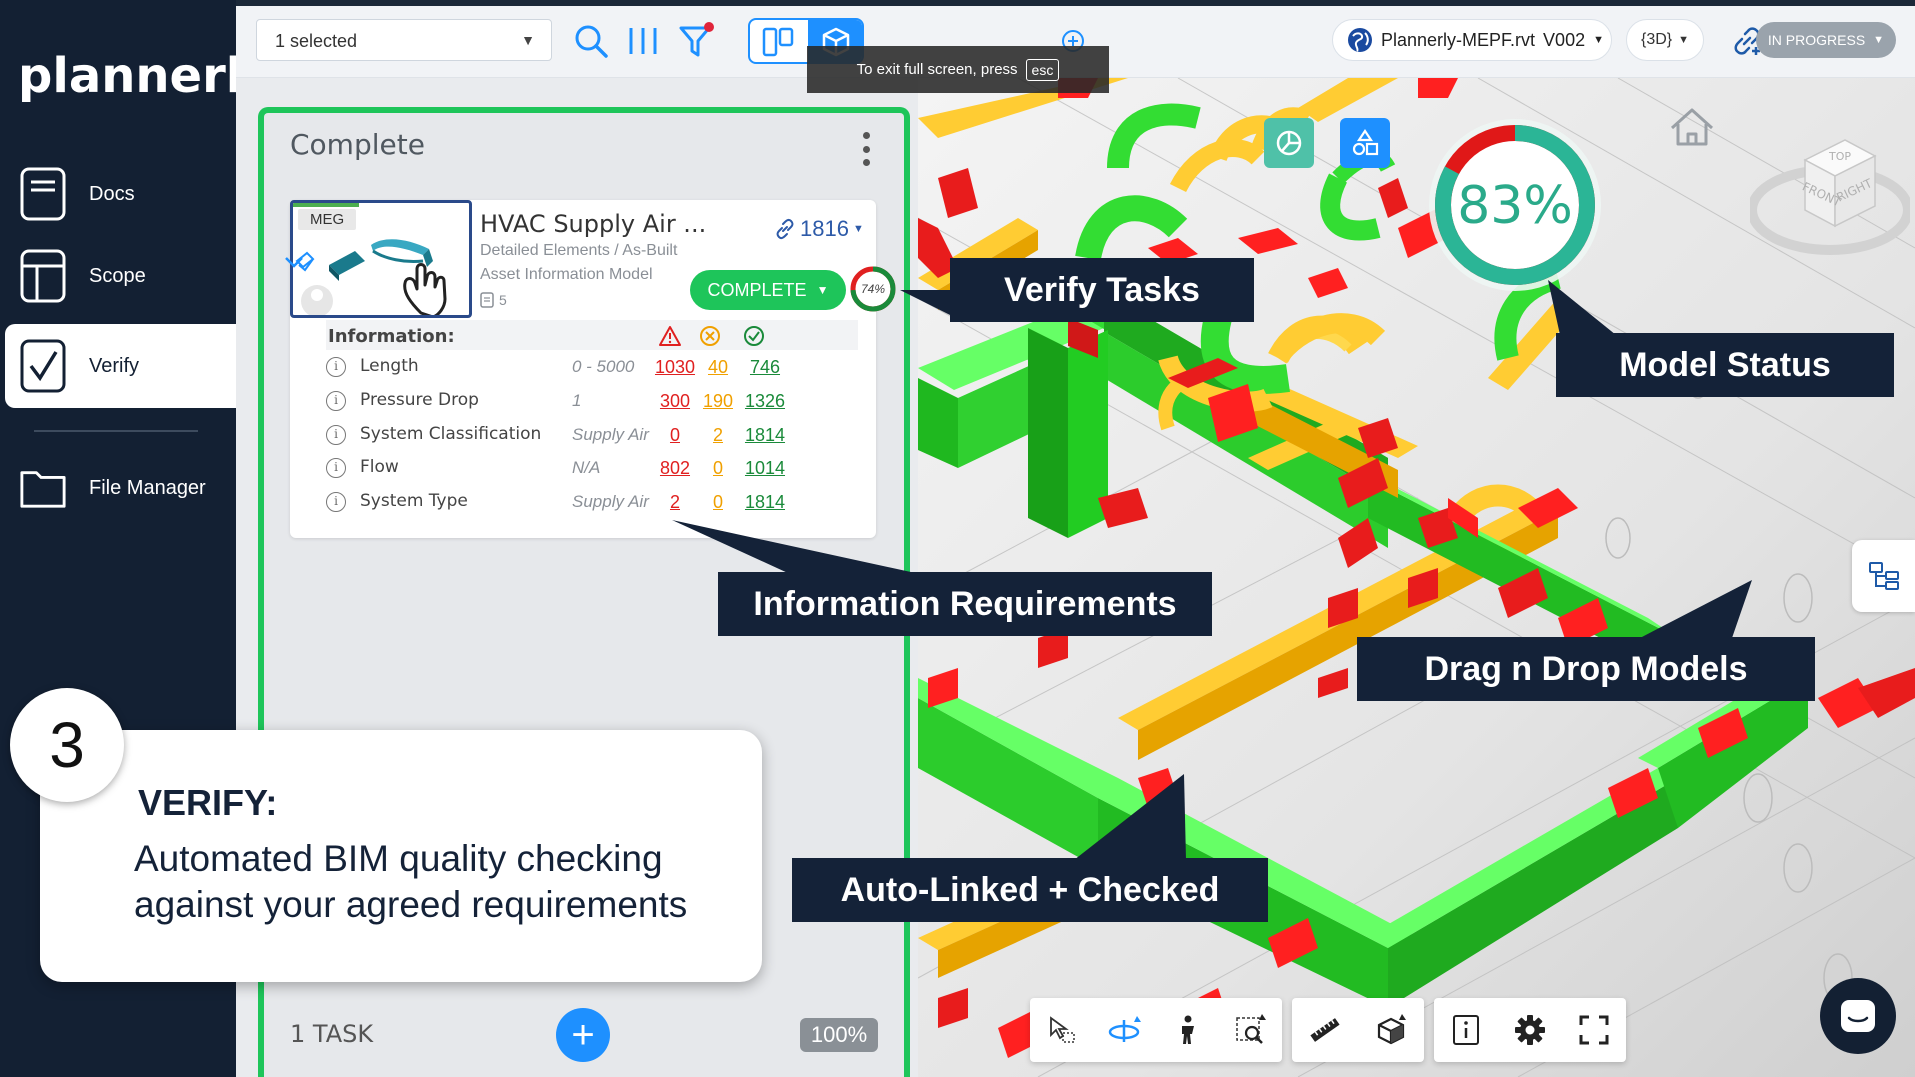 This screenshot has width=1915, height=1077. What do you see at coordinates (294, 262) in the screenshot?
I see `expand-chevron-icon` at bounding box center [294, 262].